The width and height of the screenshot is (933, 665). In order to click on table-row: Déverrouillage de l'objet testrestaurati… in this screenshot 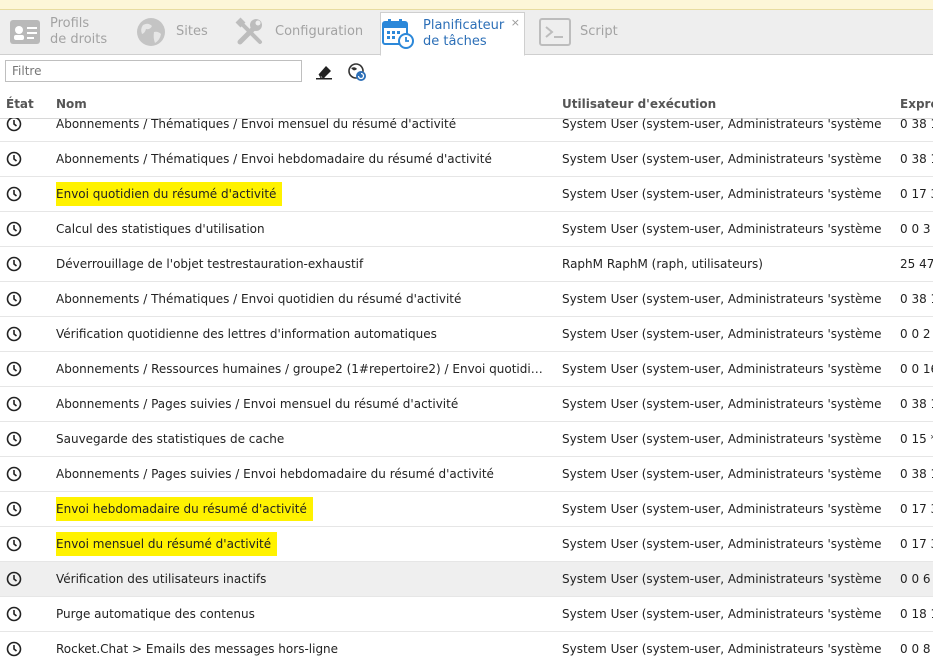, I will do `click(466, 264)`.